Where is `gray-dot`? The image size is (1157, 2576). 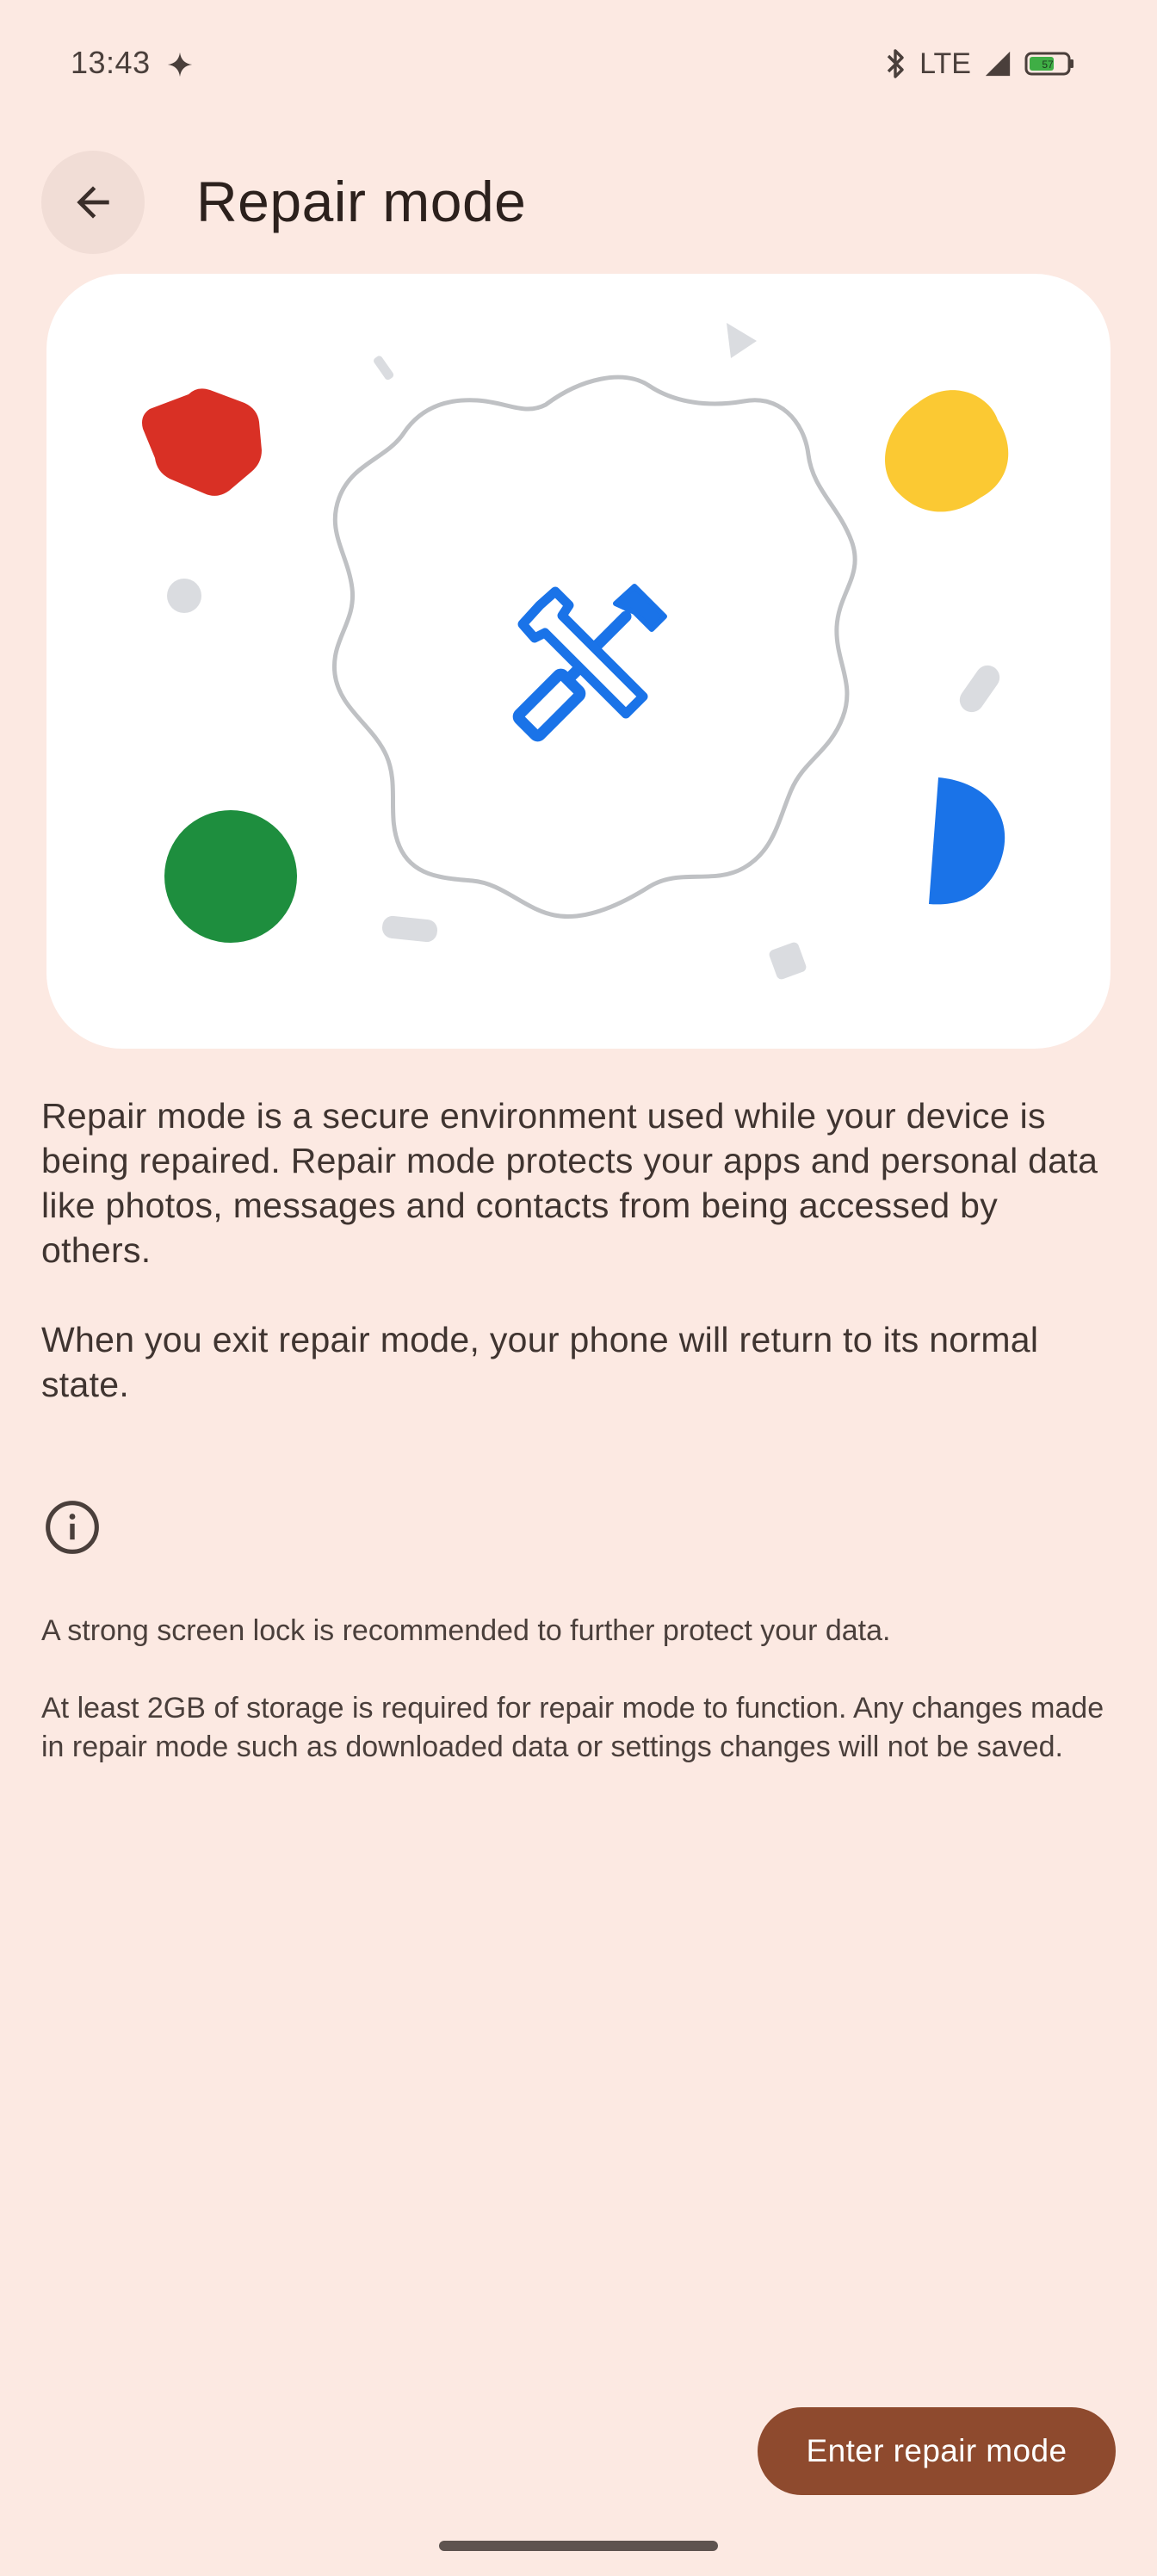
gray-dot is located at coordinates (184, 596).